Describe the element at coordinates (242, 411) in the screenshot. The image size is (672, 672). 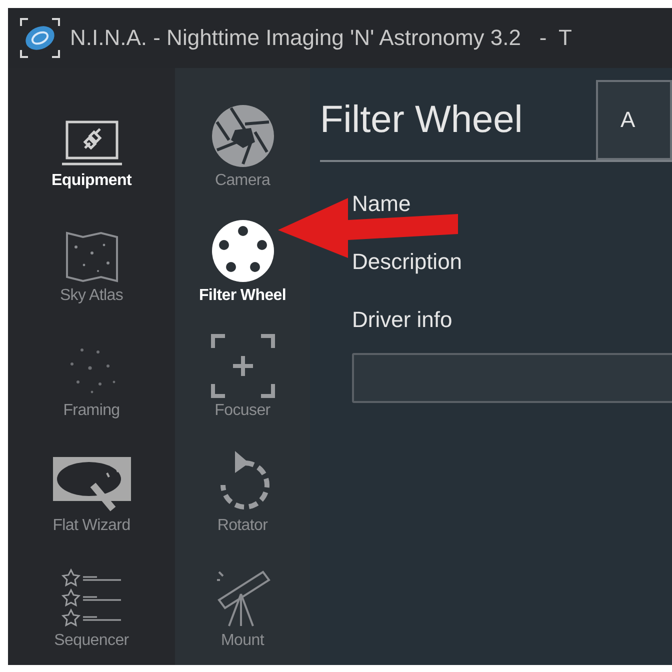
I see `nav-item: Focuser` at that location.